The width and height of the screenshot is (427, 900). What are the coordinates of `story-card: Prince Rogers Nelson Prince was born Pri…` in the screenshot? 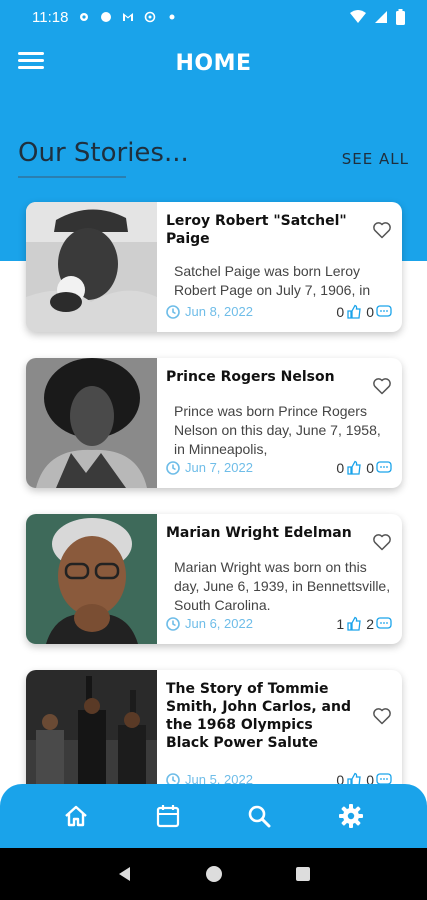 It's located at (214, 423).